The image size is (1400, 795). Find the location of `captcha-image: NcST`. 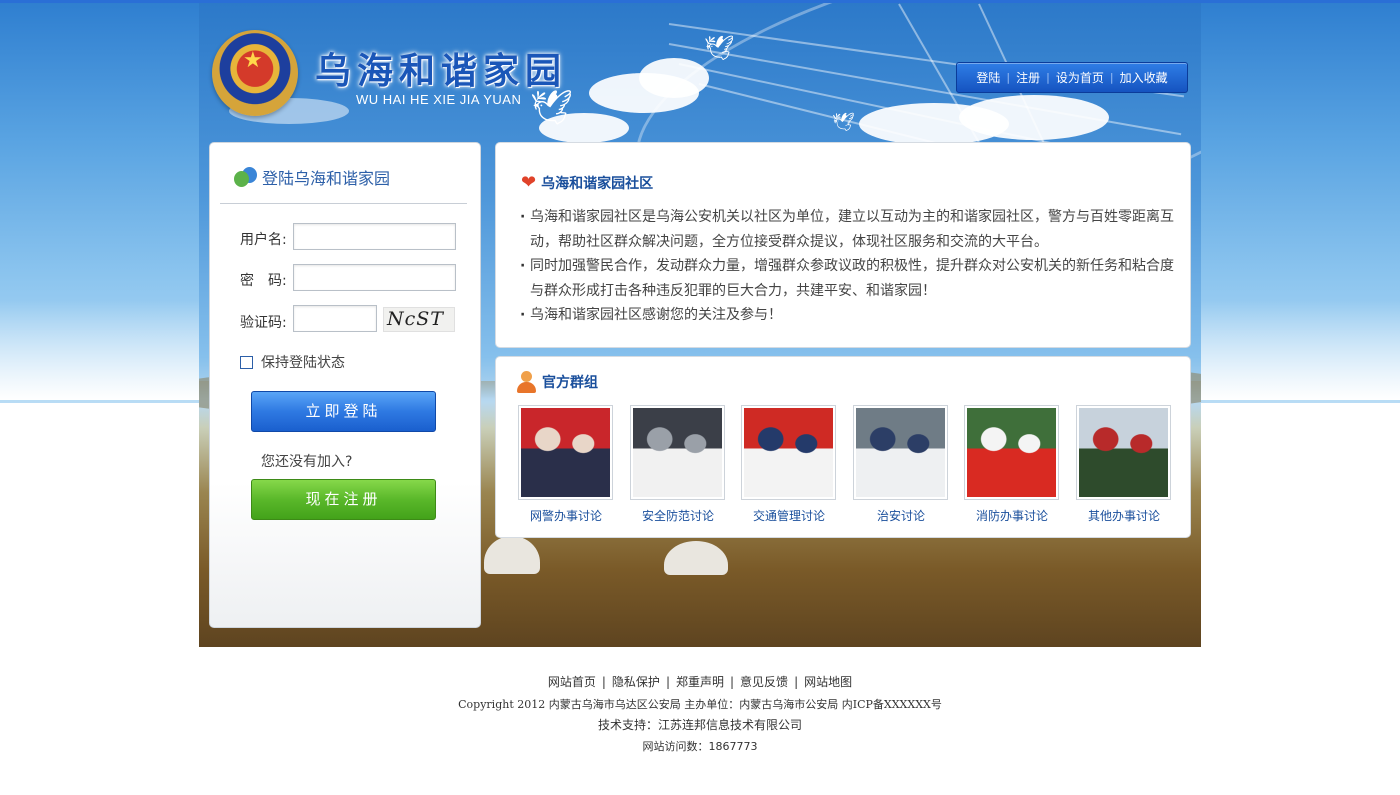

captcha-image: NcST is located at coordinates (419, 319).